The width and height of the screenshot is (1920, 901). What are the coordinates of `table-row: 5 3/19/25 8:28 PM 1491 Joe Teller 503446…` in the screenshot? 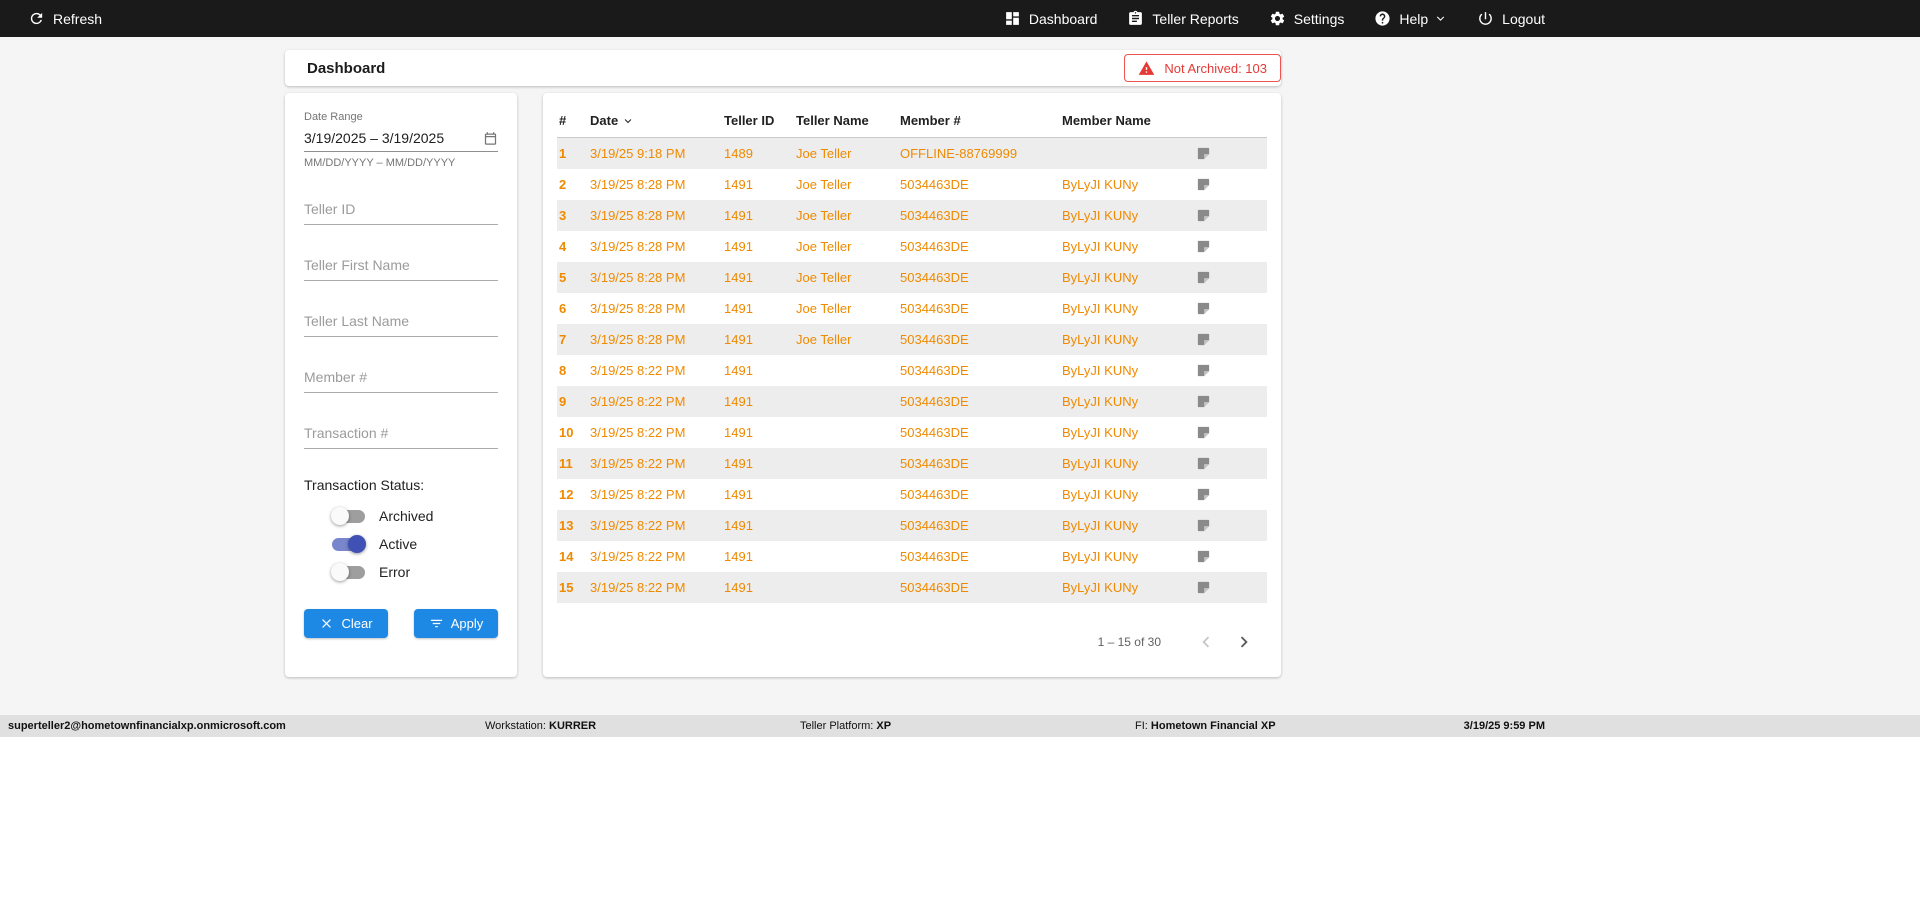 It's located at (912, 277).